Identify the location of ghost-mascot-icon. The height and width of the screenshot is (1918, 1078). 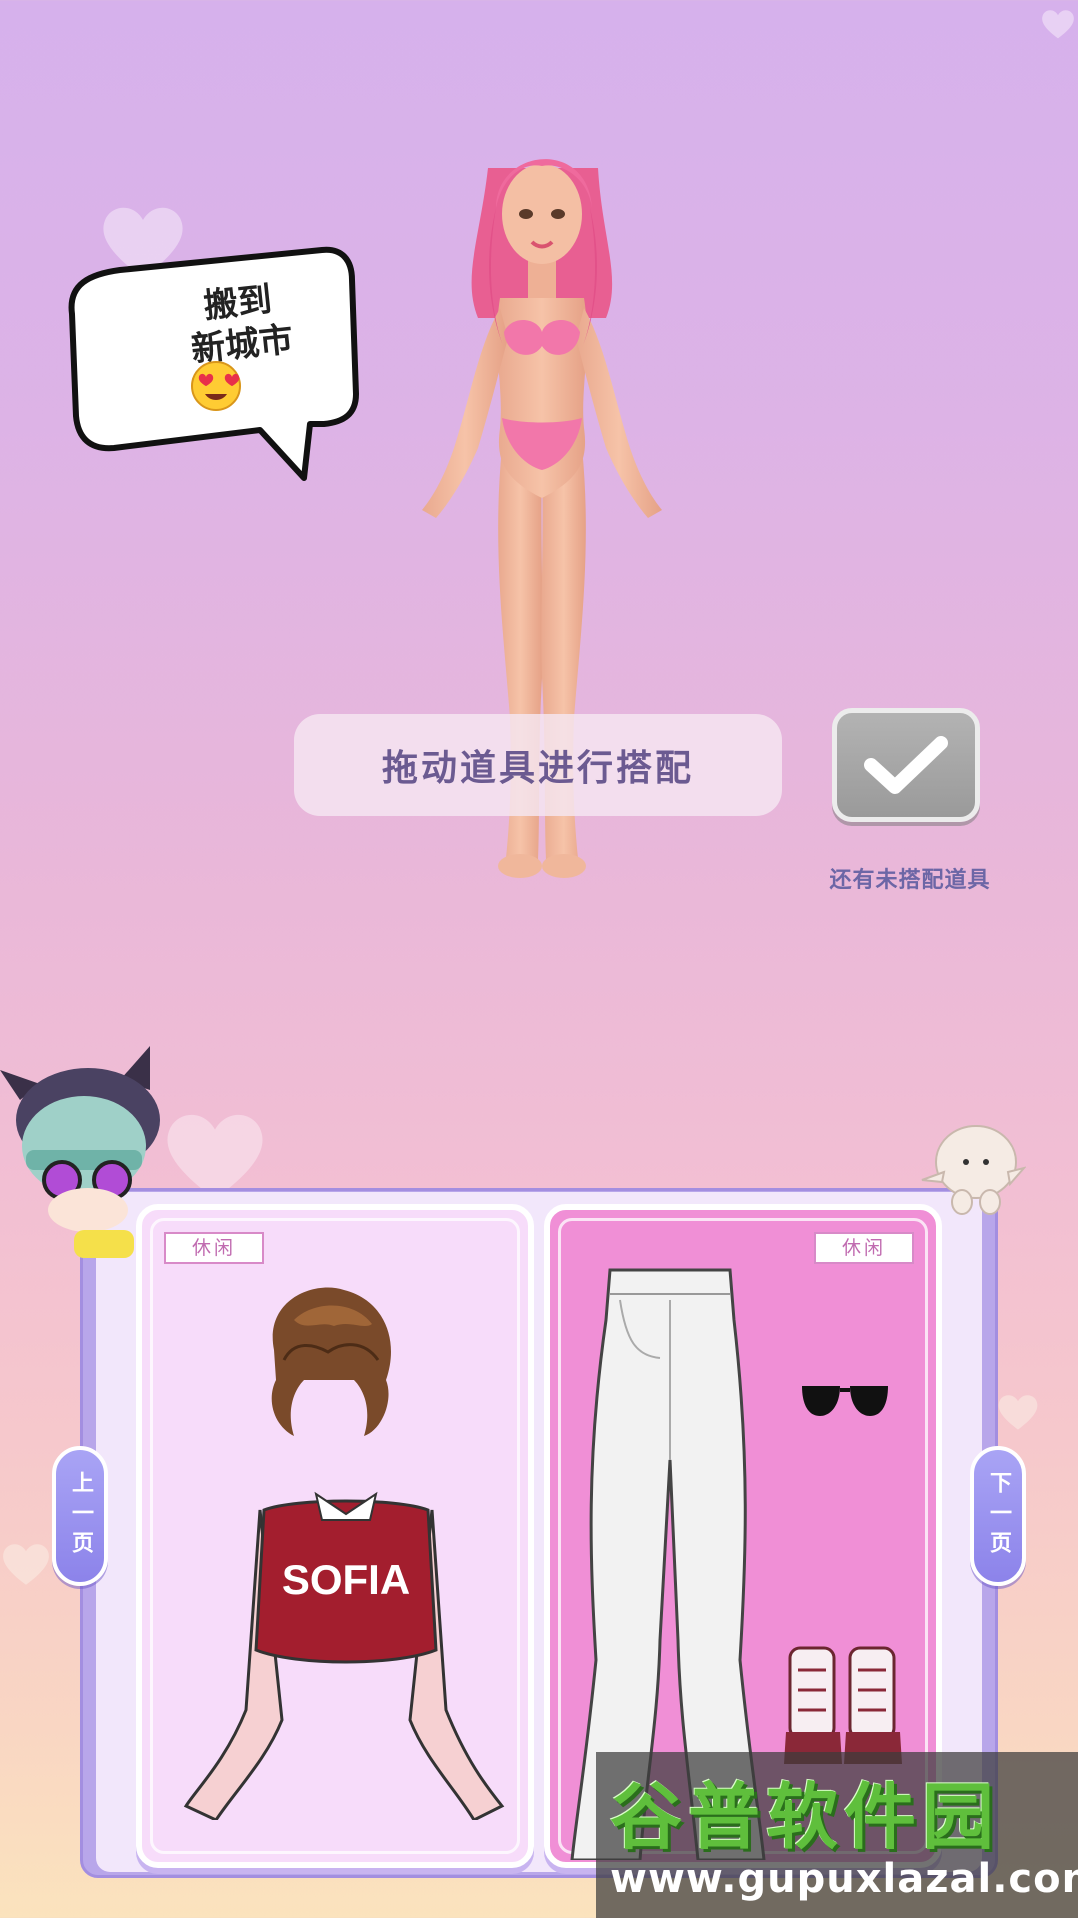
(973, 1170).